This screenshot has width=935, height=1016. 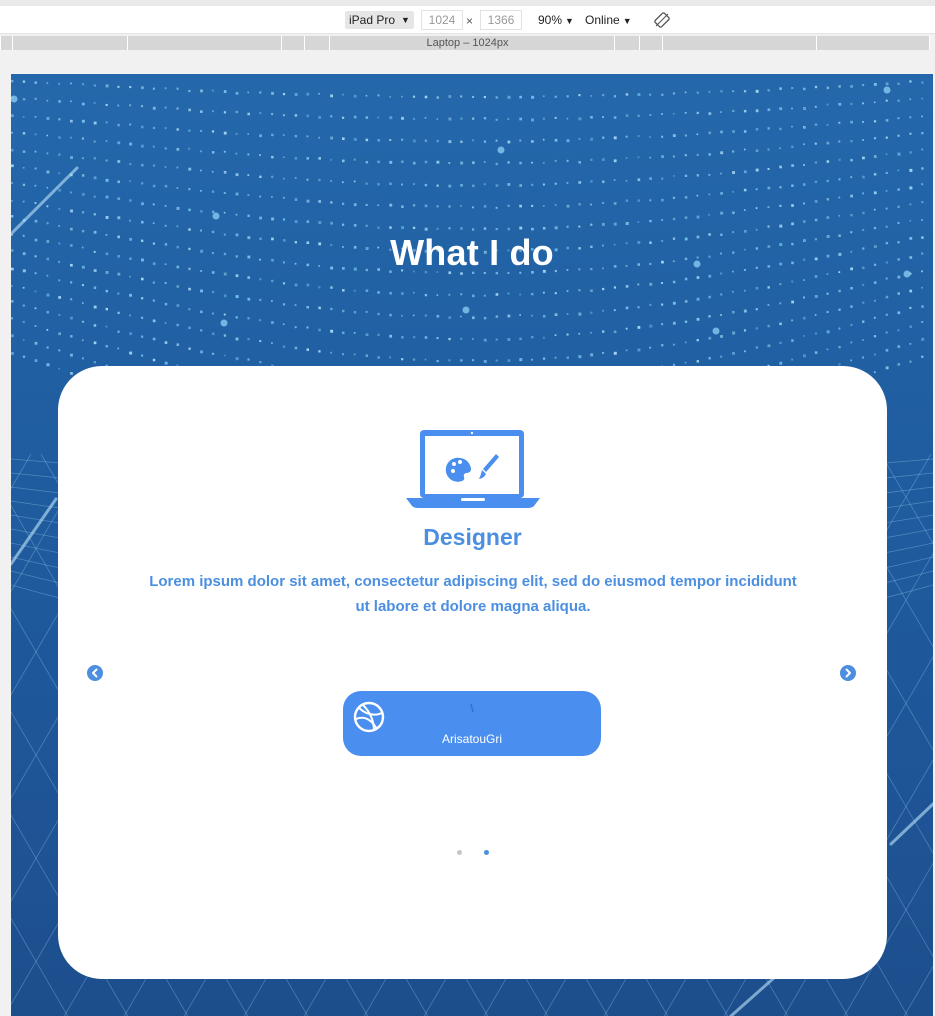 I want to click on viewport-height-input: 1366, so click(x=501, y=20).